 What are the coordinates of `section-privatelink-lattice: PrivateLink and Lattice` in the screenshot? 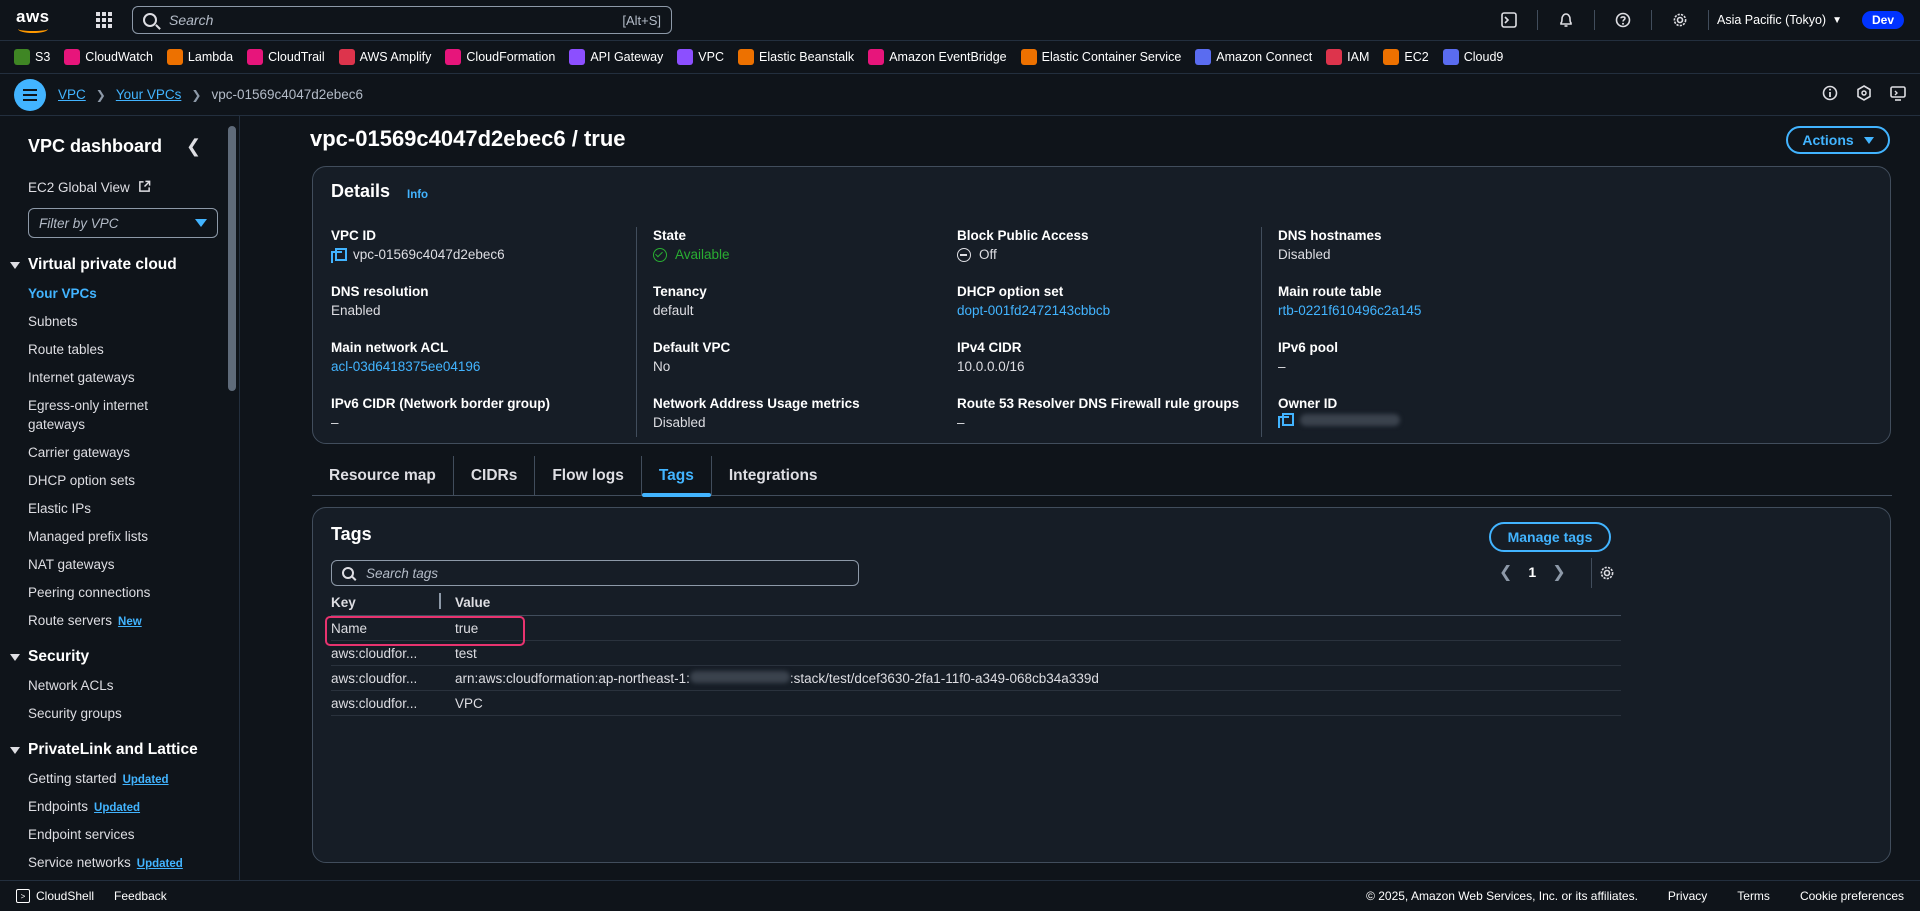 It's located at (104, 750).